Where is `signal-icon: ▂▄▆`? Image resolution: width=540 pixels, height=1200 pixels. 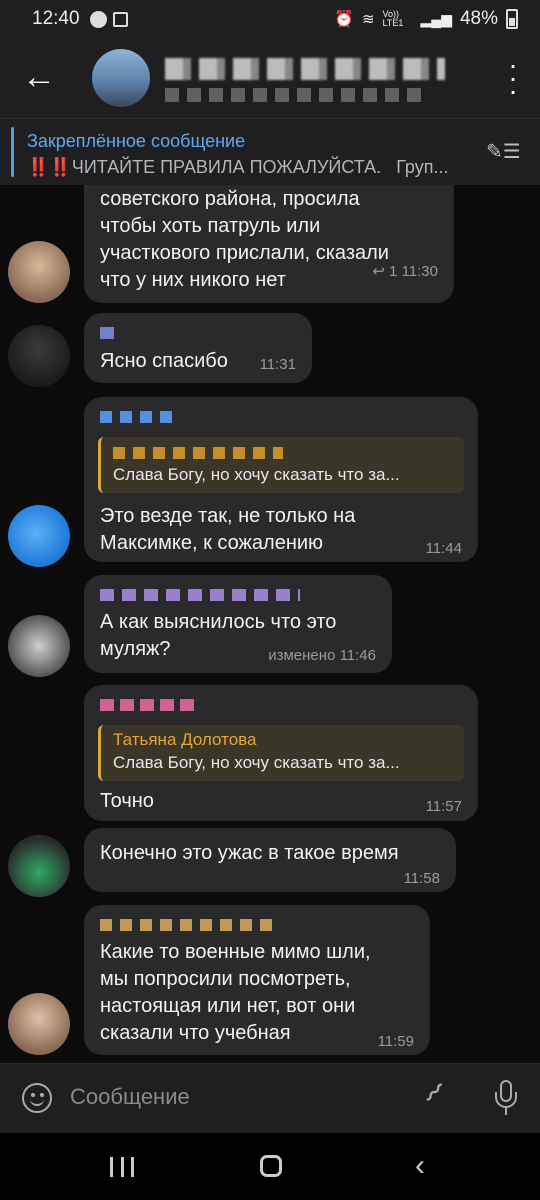 signal-icon: ▂▄▆ is located at coordinates (436, 18).